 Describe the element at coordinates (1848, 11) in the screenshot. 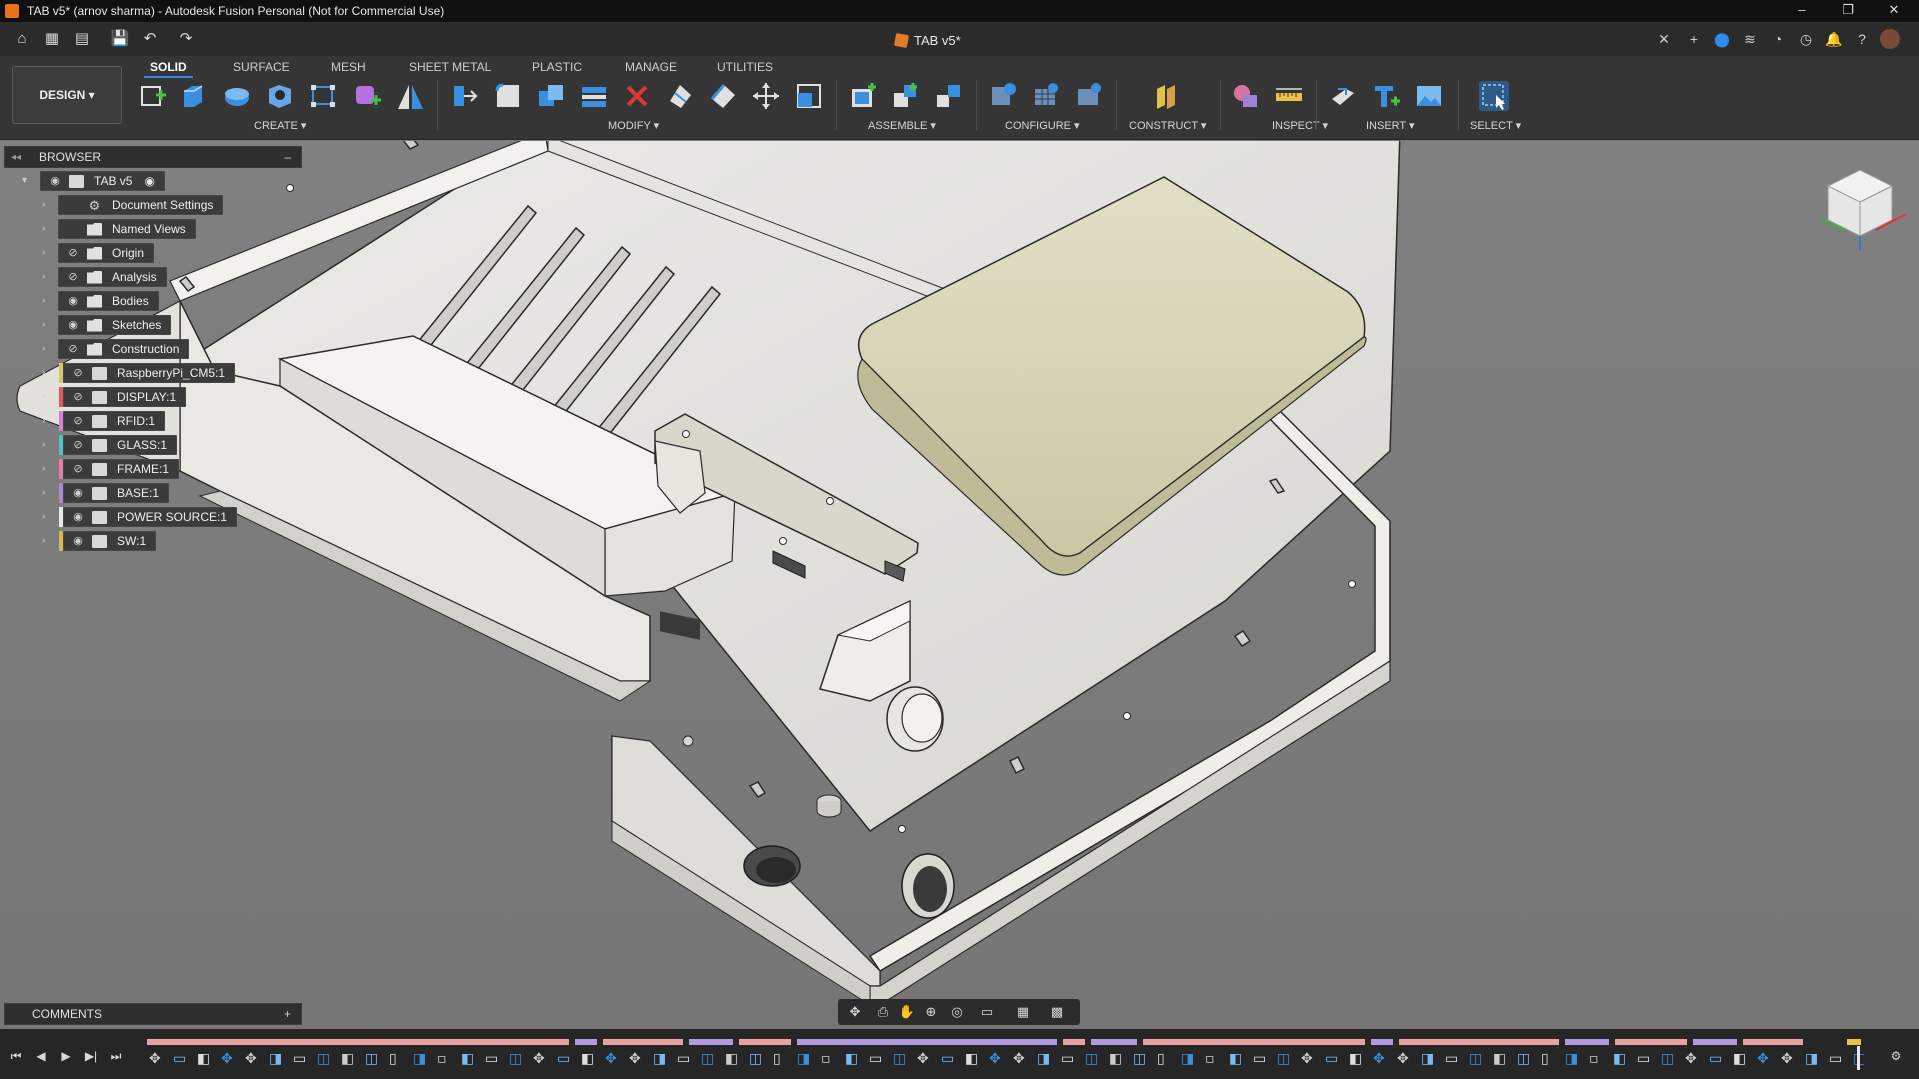

I see `maximize-button: ❐` at that location.